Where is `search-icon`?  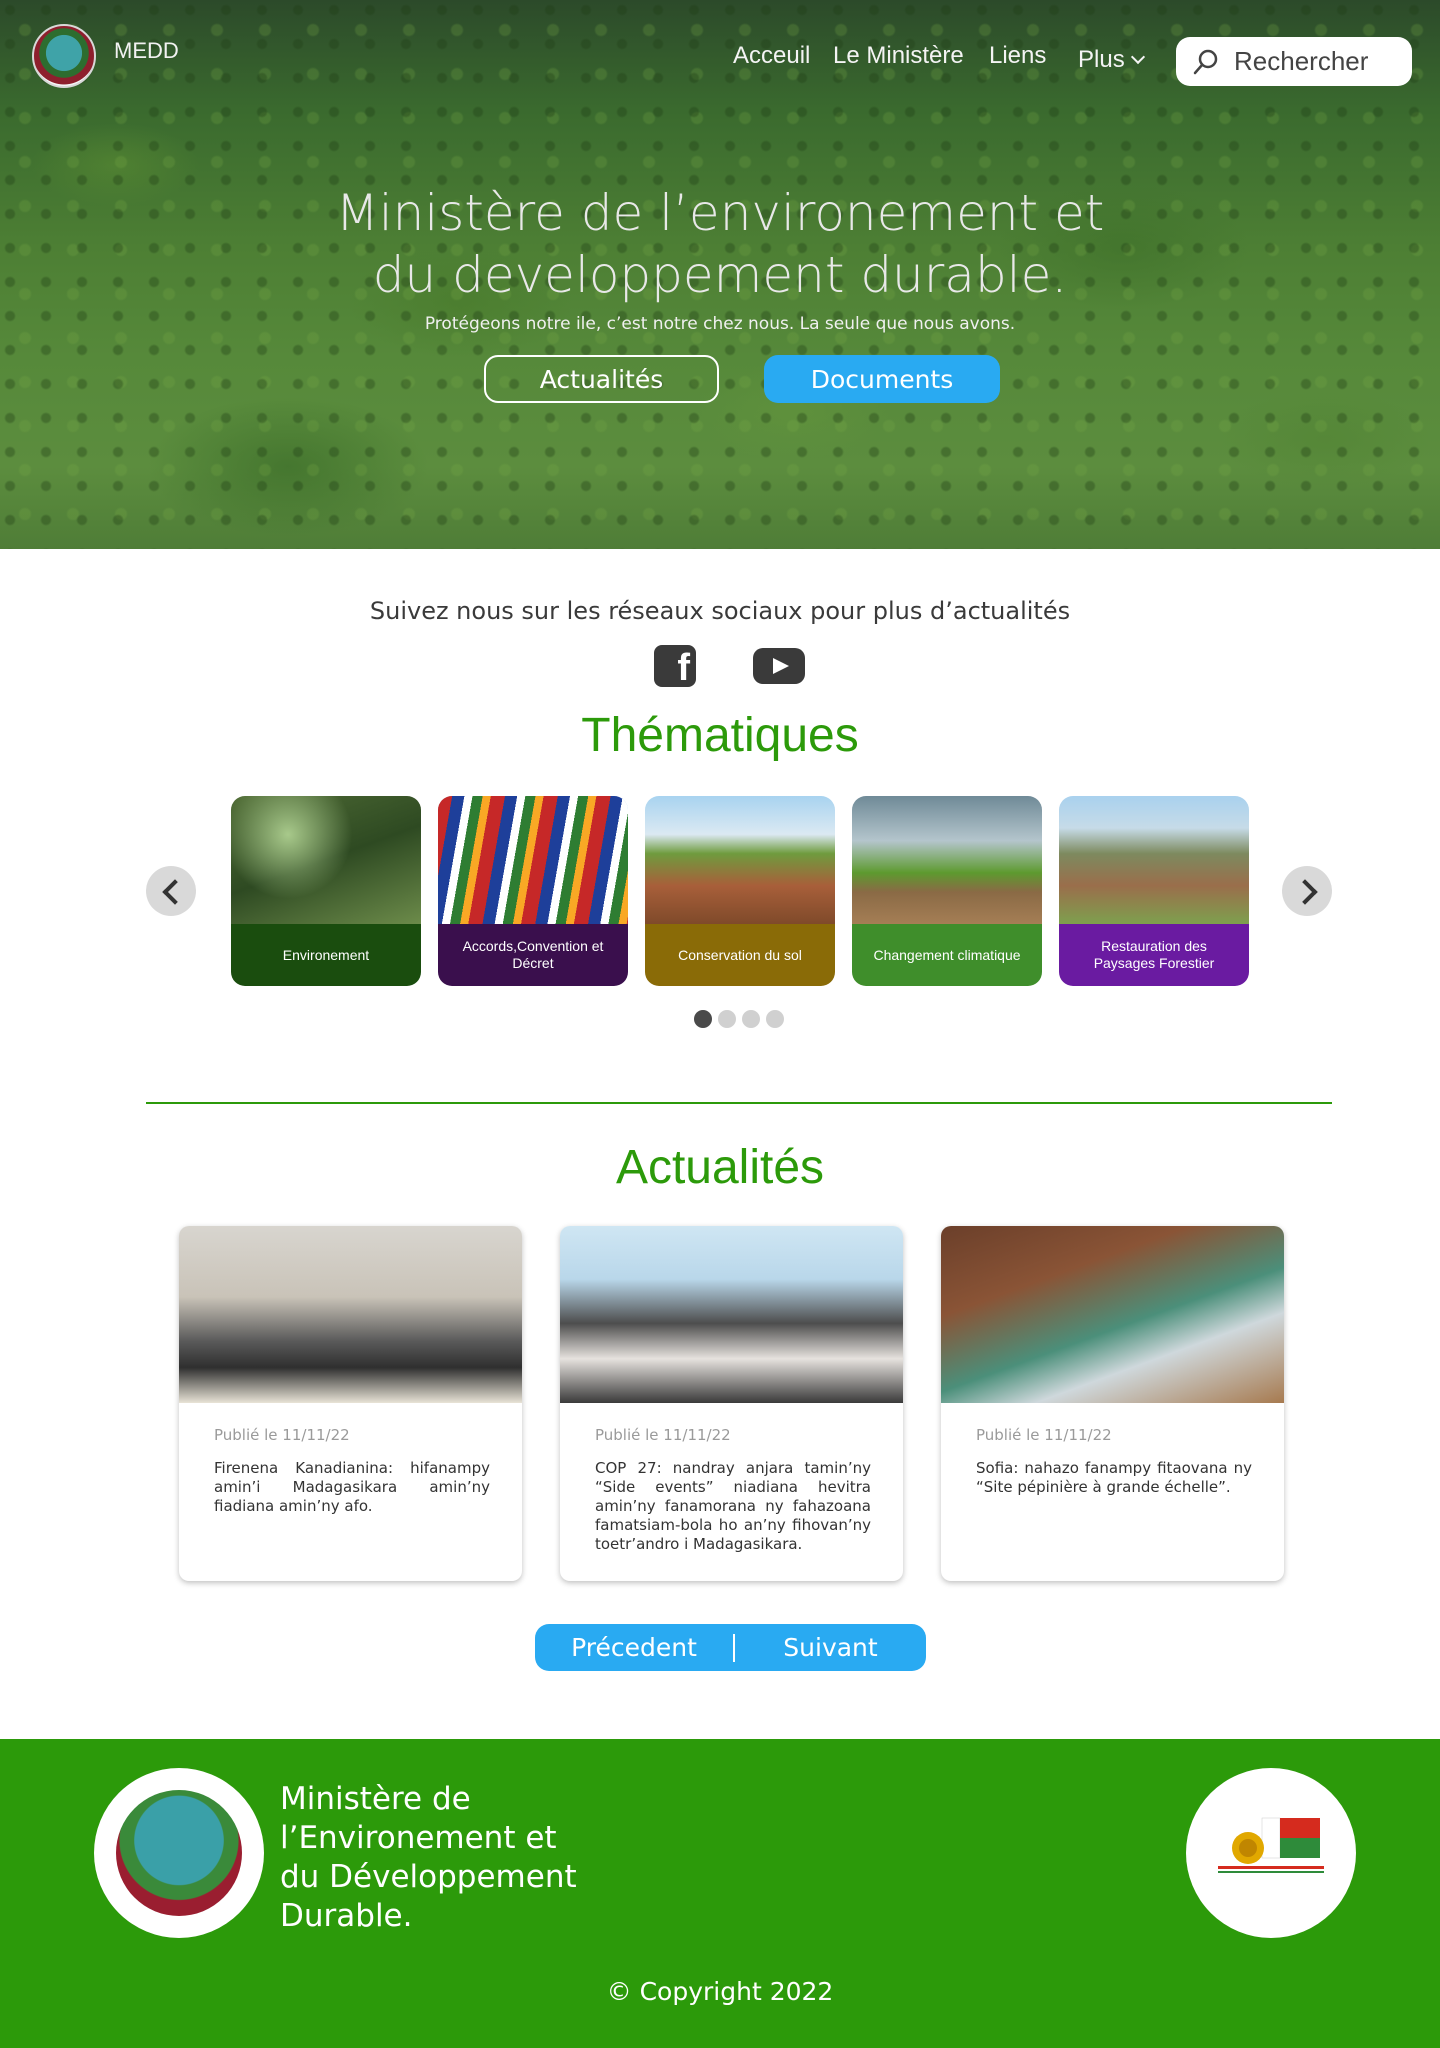 search-icon is located at coordinates (1205, 61).